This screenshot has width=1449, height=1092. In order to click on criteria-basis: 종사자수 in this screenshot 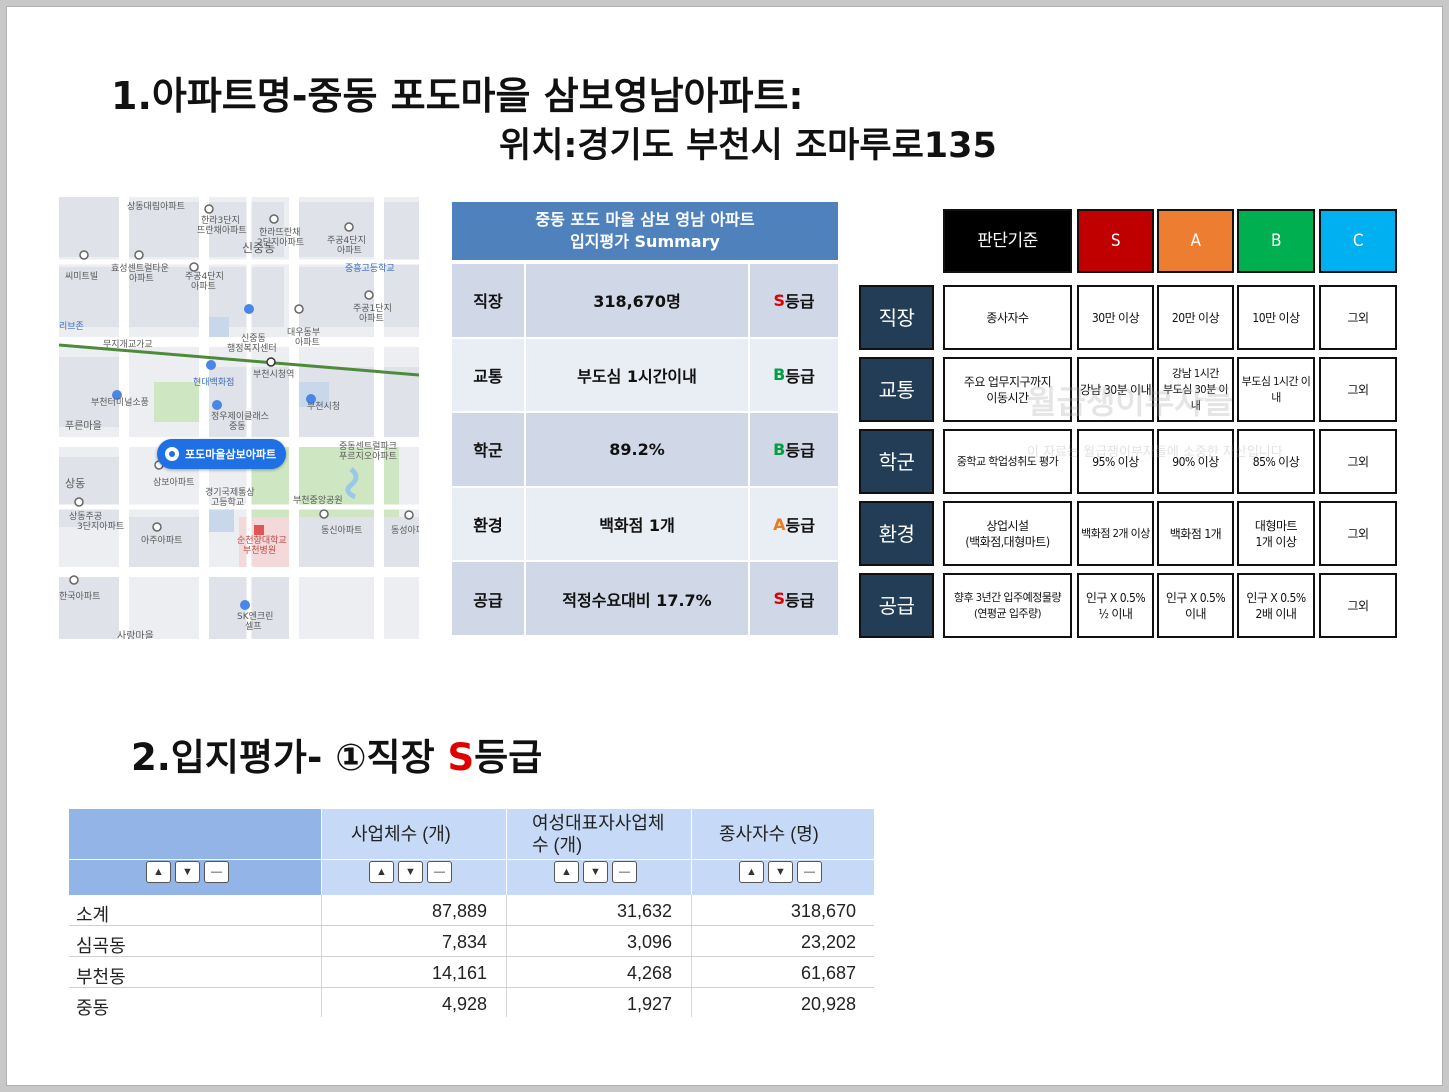, I will do `click(1007, 317)`.